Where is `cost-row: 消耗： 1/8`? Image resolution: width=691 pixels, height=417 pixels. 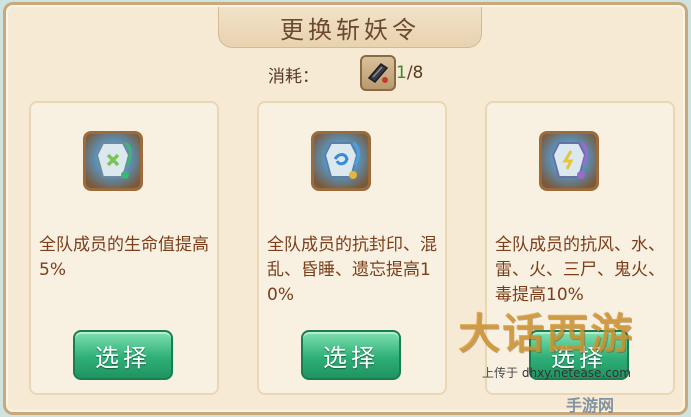
cost-row: 消耗： 1/8 is located at coordinates (368, 73).